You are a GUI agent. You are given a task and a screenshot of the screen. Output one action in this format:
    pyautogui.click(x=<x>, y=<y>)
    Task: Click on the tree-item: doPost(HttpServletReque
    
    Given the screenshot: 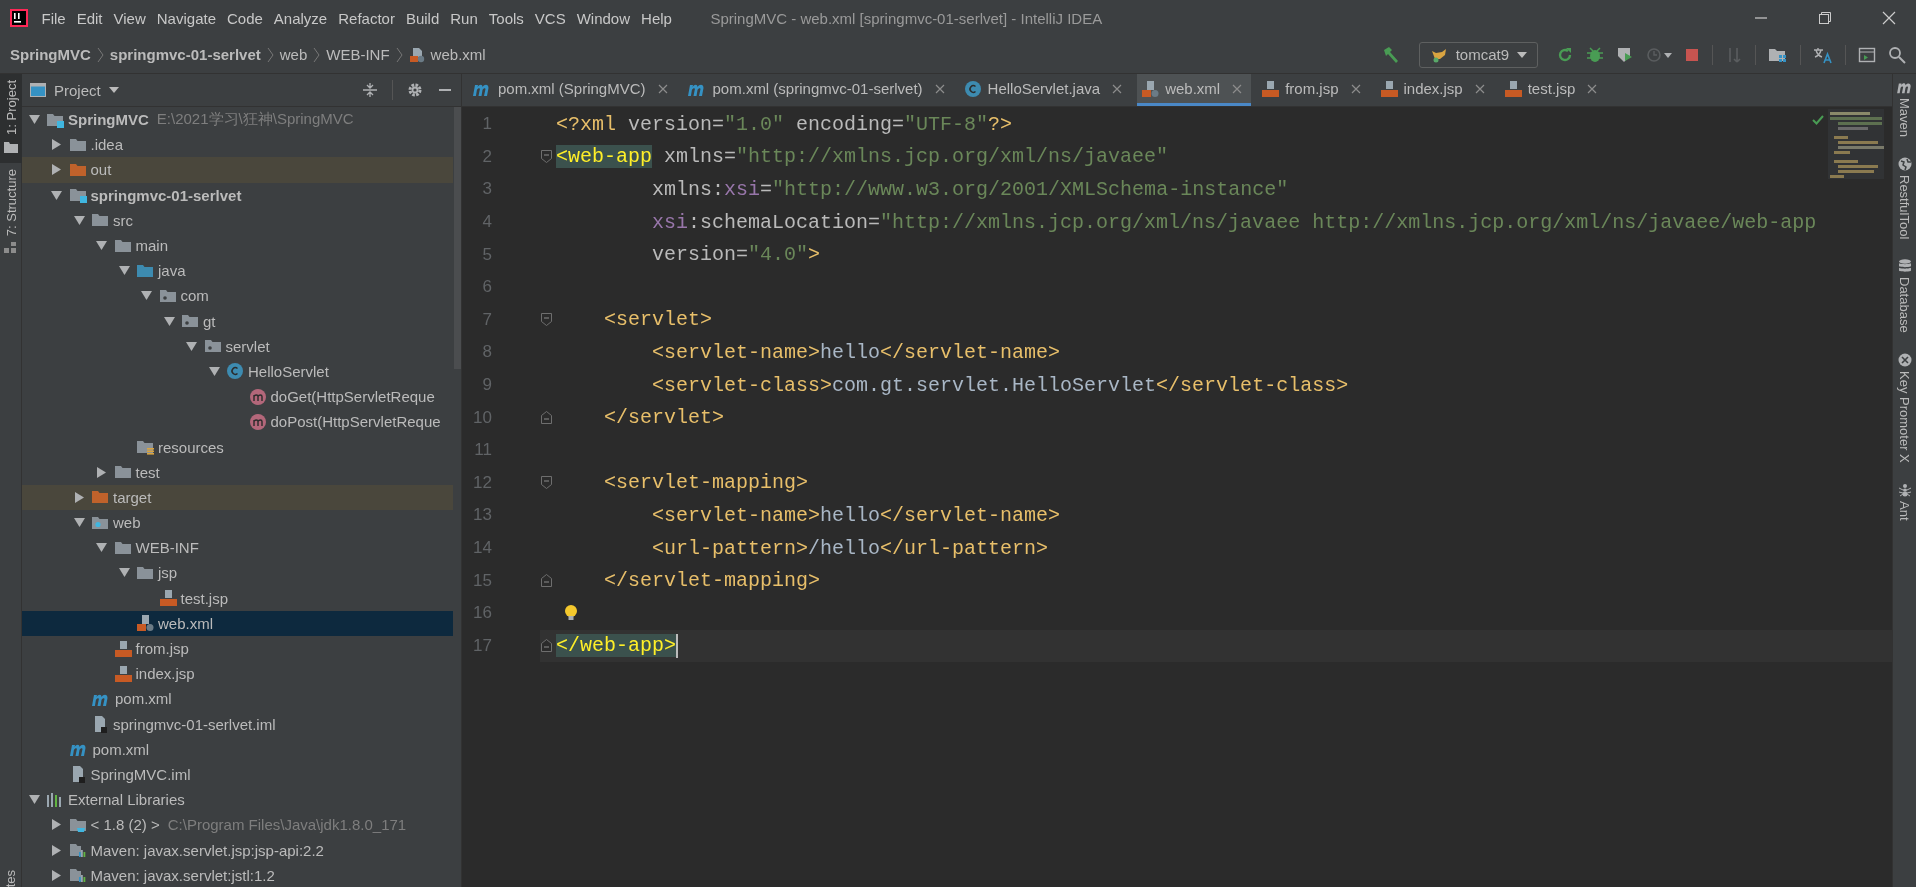 What is the action you would take?
    pyautogui.click(x=237, y=422)
    